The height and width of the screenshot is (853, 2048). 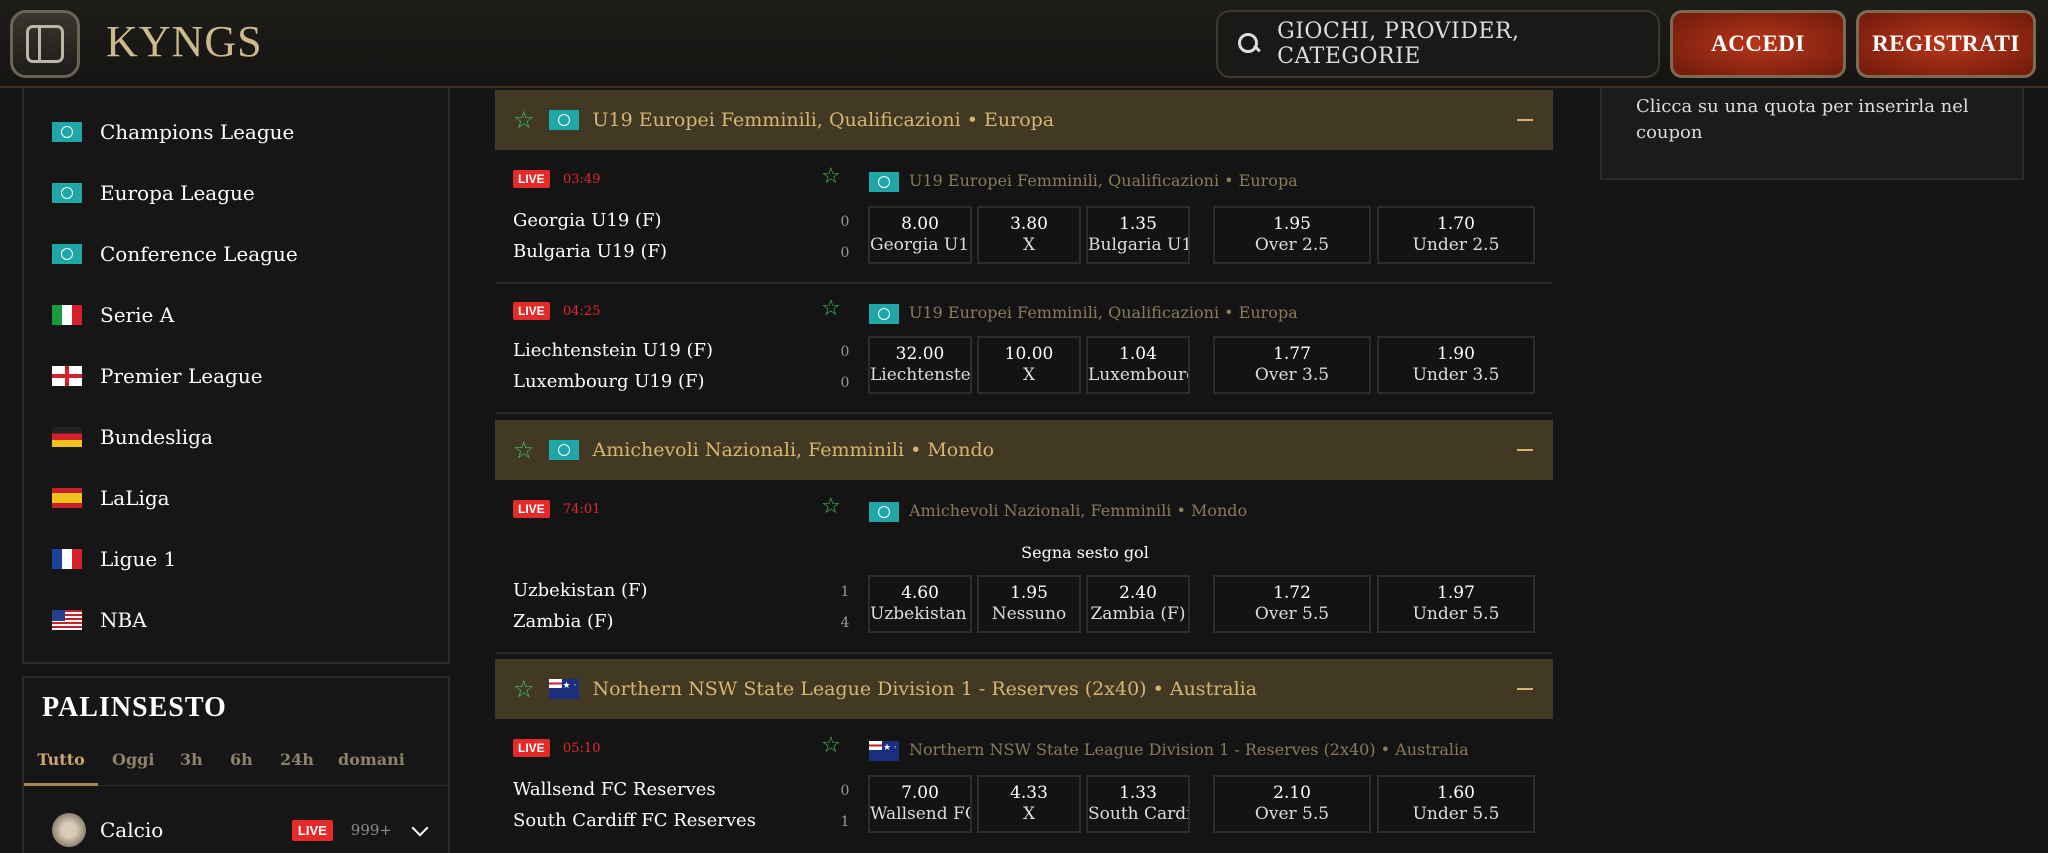 I want to click on menu-toggle-button, so click(x=45, y=44).